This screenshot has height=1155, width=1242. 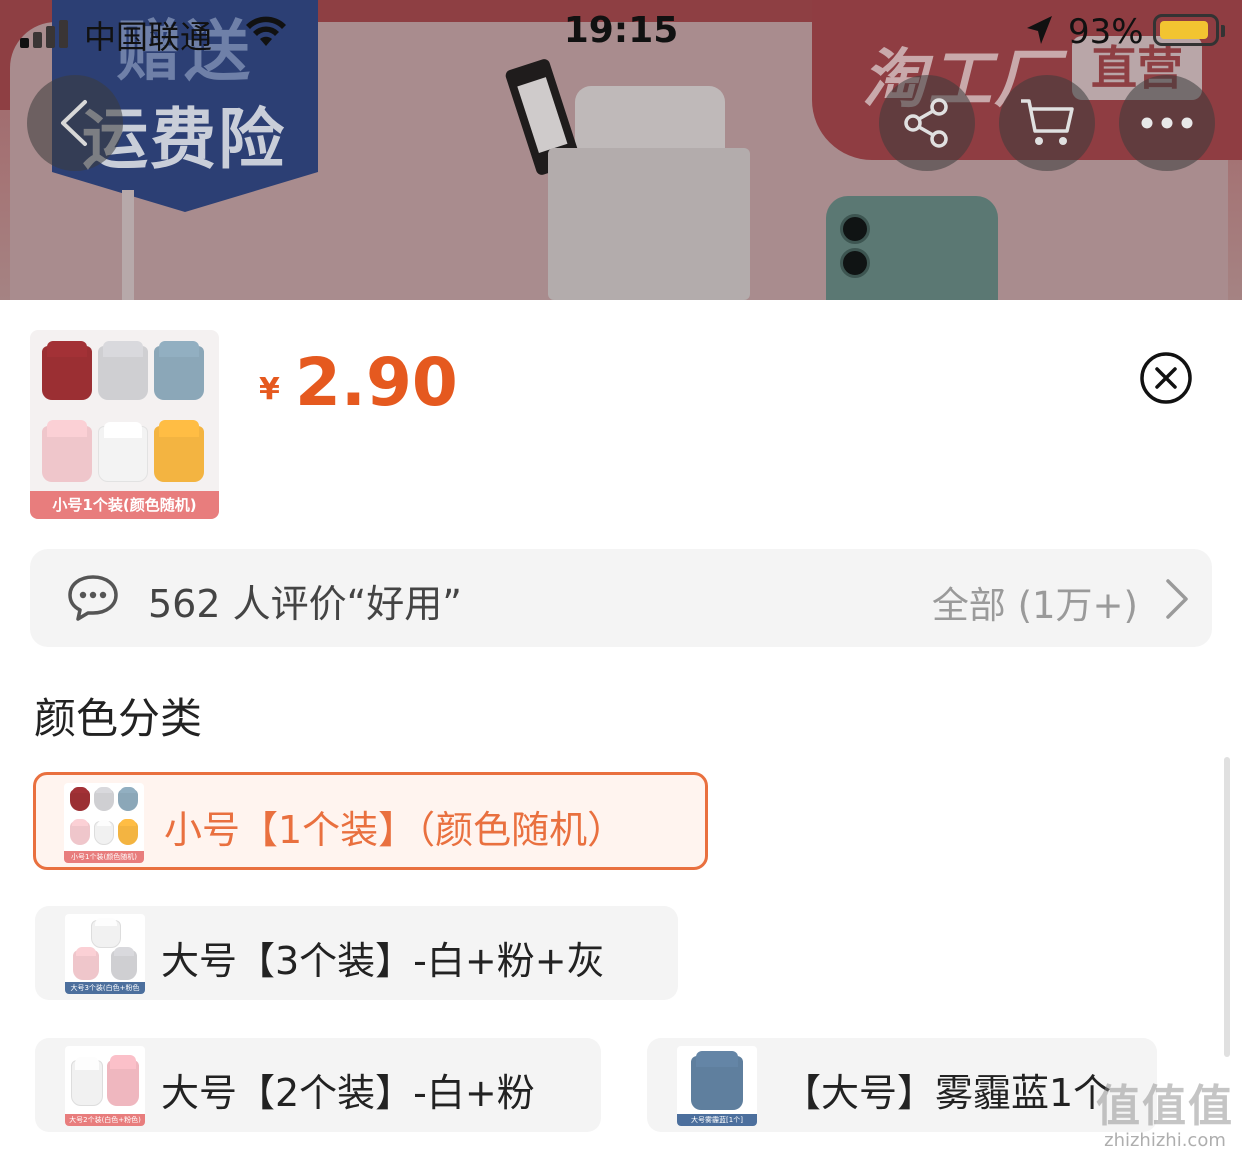 What do you see at coordinates (1166, 378) in the screenshot?
I see `close-icon` at bounding box center [1166, 378].